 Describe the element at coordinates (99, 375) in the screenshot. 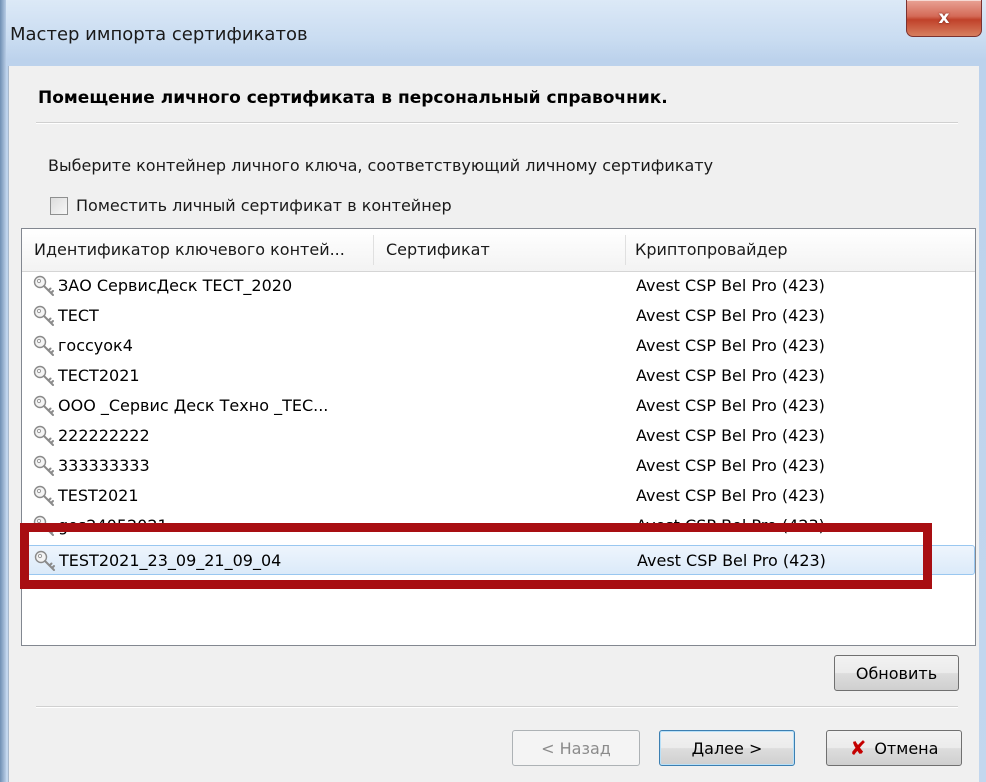

I see `container-id-cell: ТЕСТ2021` at that location.